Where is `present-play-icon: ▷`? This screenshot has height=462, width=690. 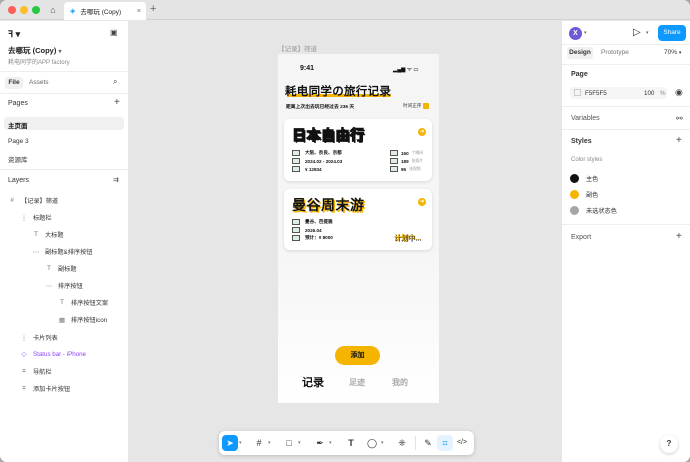 present-play-icon: ▷ is located at coordinates (637, 32).